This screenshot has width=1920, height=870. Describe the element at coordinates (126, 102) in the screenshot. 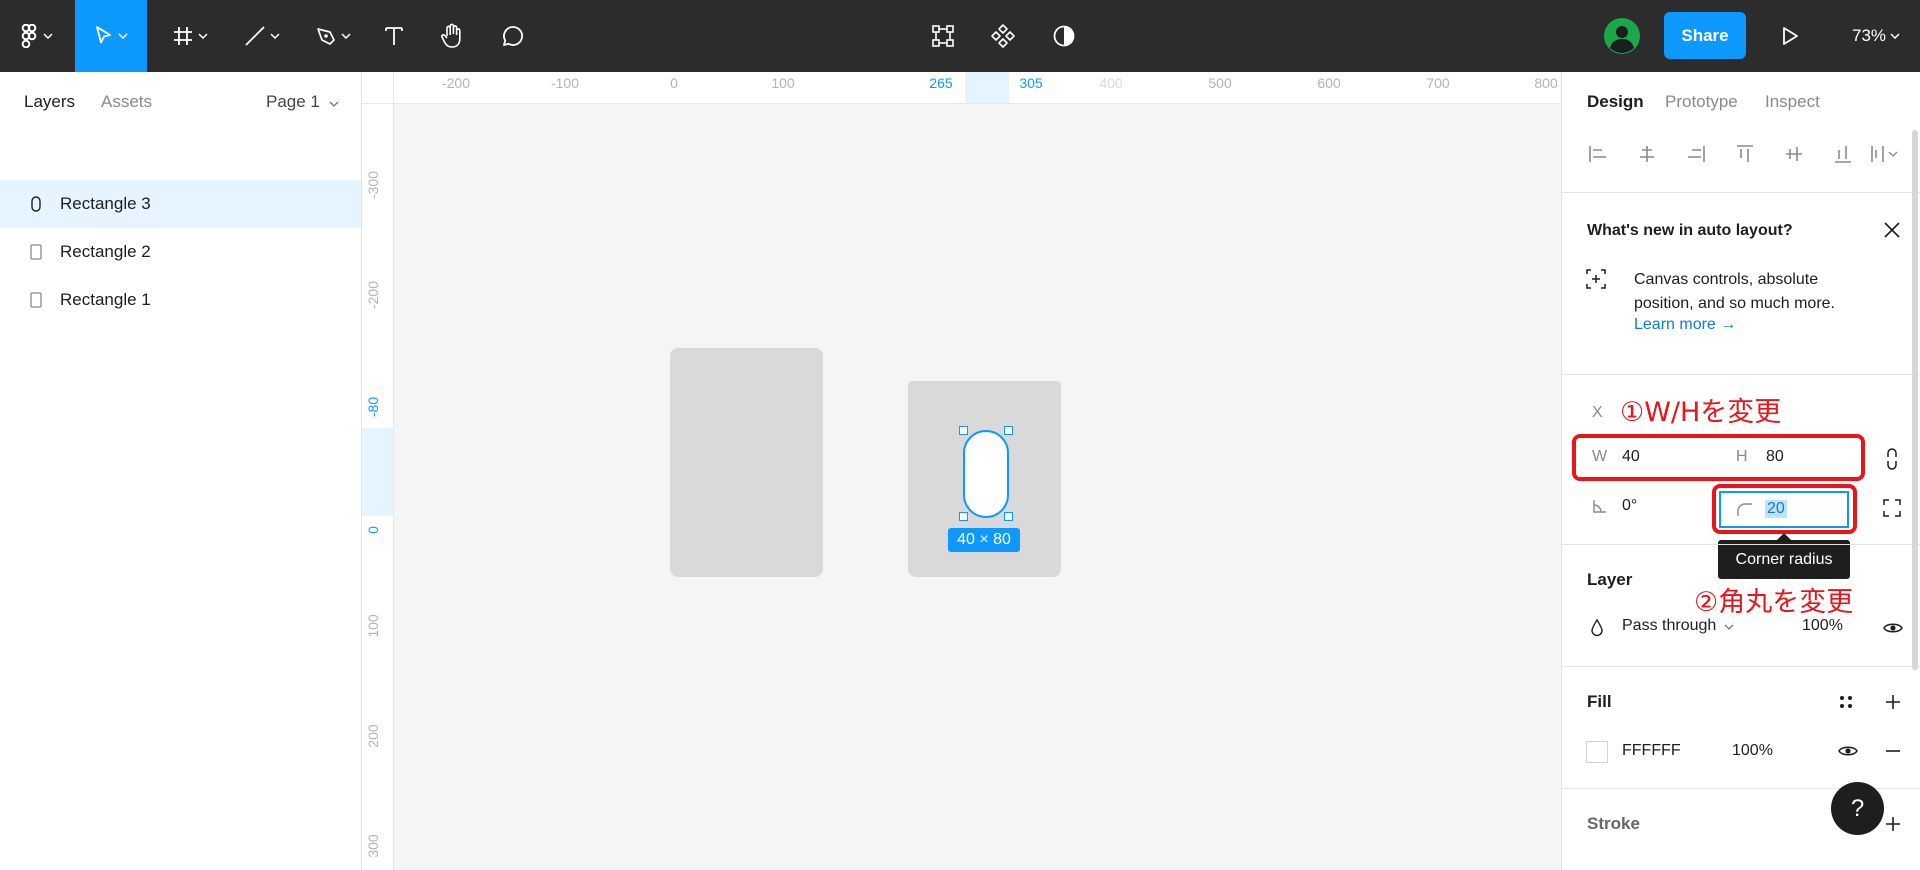

I see `tab-assets: Assets` at that location.